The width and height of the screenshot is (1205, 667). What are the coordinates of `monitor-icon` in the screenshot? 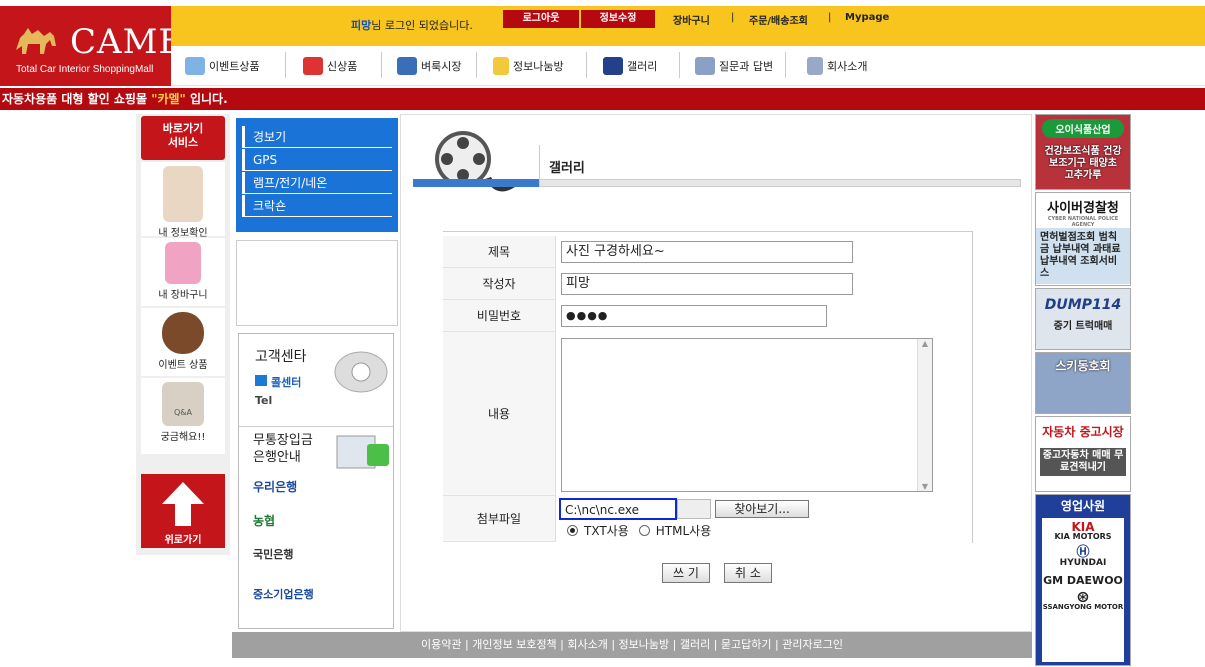 It's located at (362, 452).